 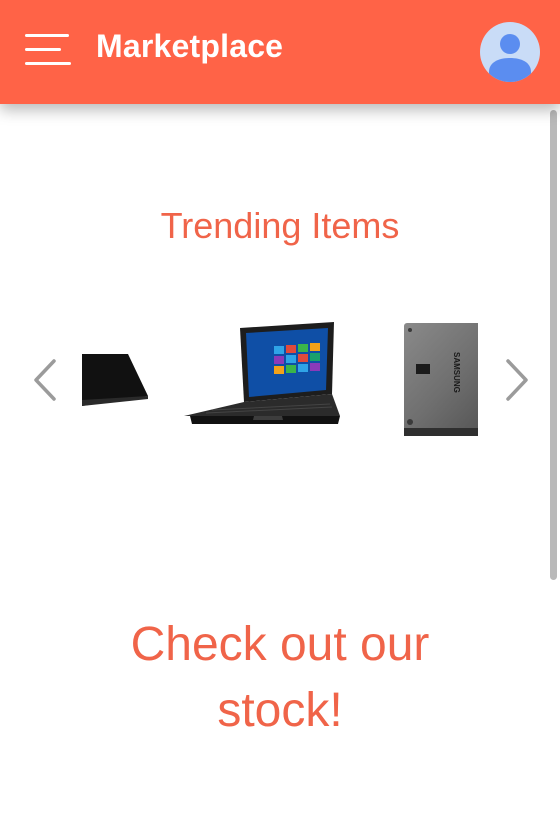 What do you see at coordinates (510, 52) in the screenshot?
I see `user-avatar-icon` at bounding box center [510, 52].